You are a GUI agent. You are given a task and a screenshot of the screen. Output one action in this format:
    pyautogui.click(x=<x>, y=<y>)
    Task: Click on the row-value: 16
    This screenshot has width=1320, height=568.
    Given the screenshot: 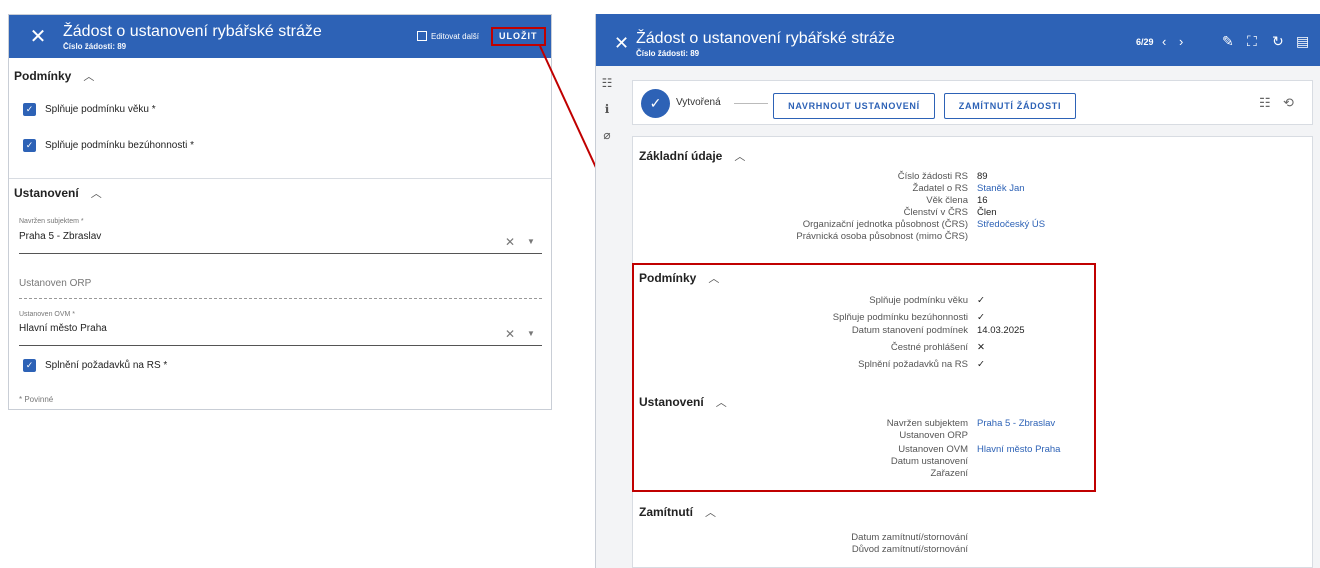 What is the action you would take?
    pyautogui.click(x=982, y=200)
    